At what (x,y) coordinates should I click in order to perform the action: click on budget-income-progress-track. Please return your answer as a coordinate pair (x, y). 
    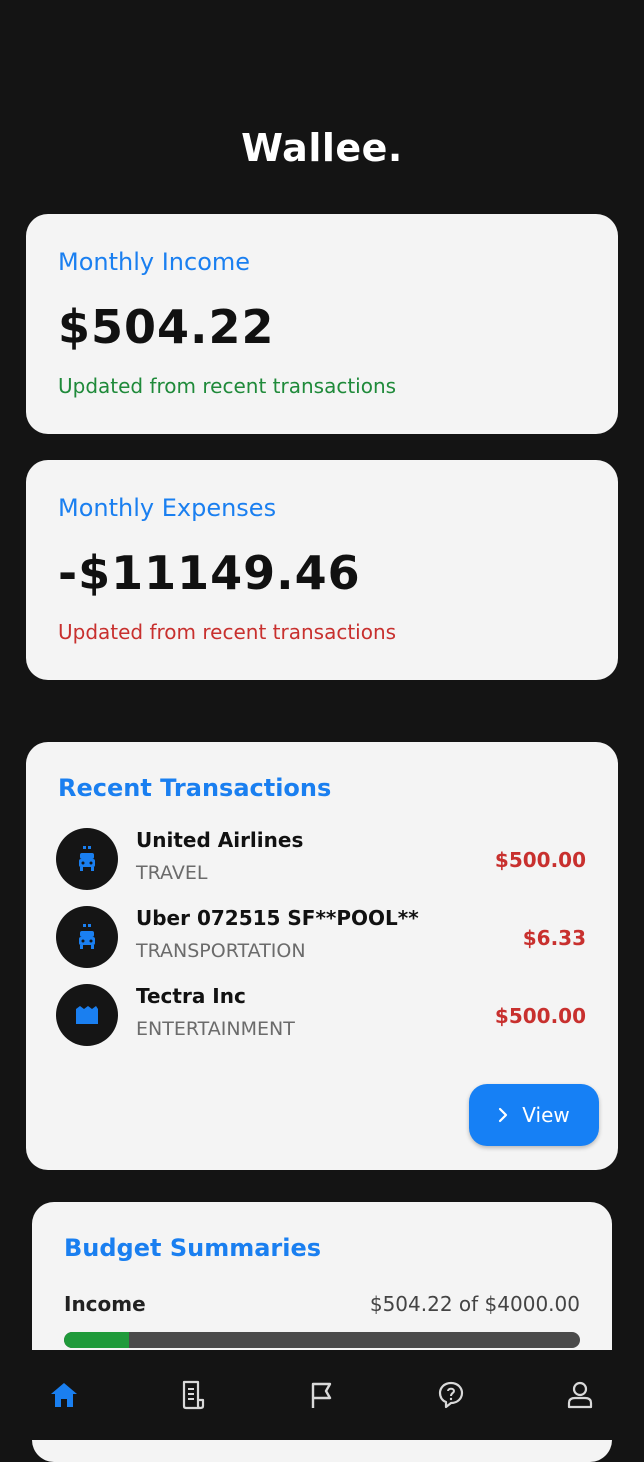
    Looking at the image, I should click on (322, 1340).